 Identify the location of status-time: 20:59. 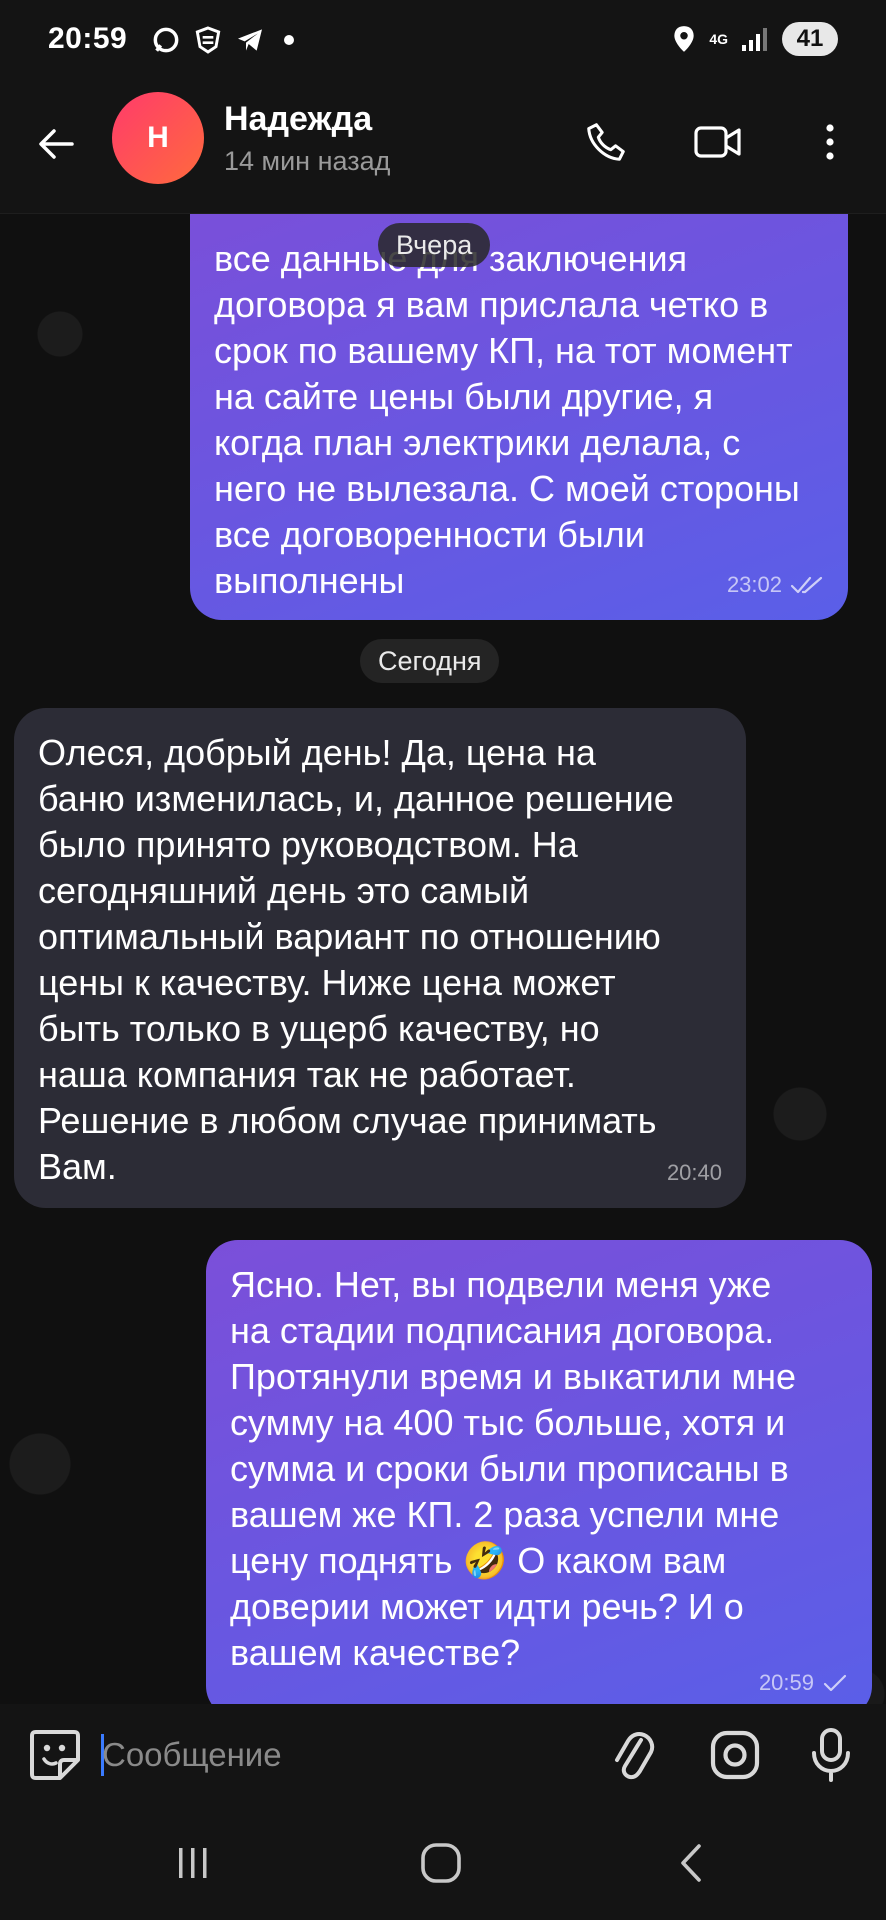
(88, 38).